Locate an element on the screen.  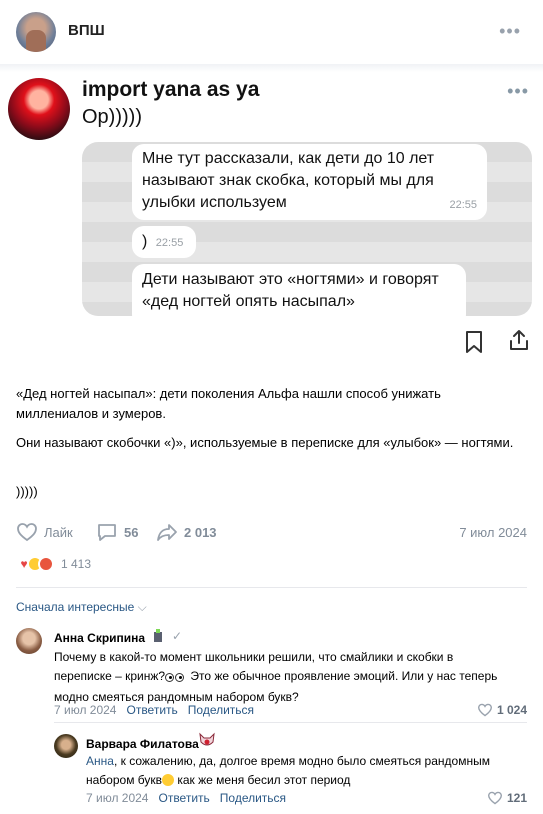
post-paragraph: ))))) is located at coordinates (27, 491).